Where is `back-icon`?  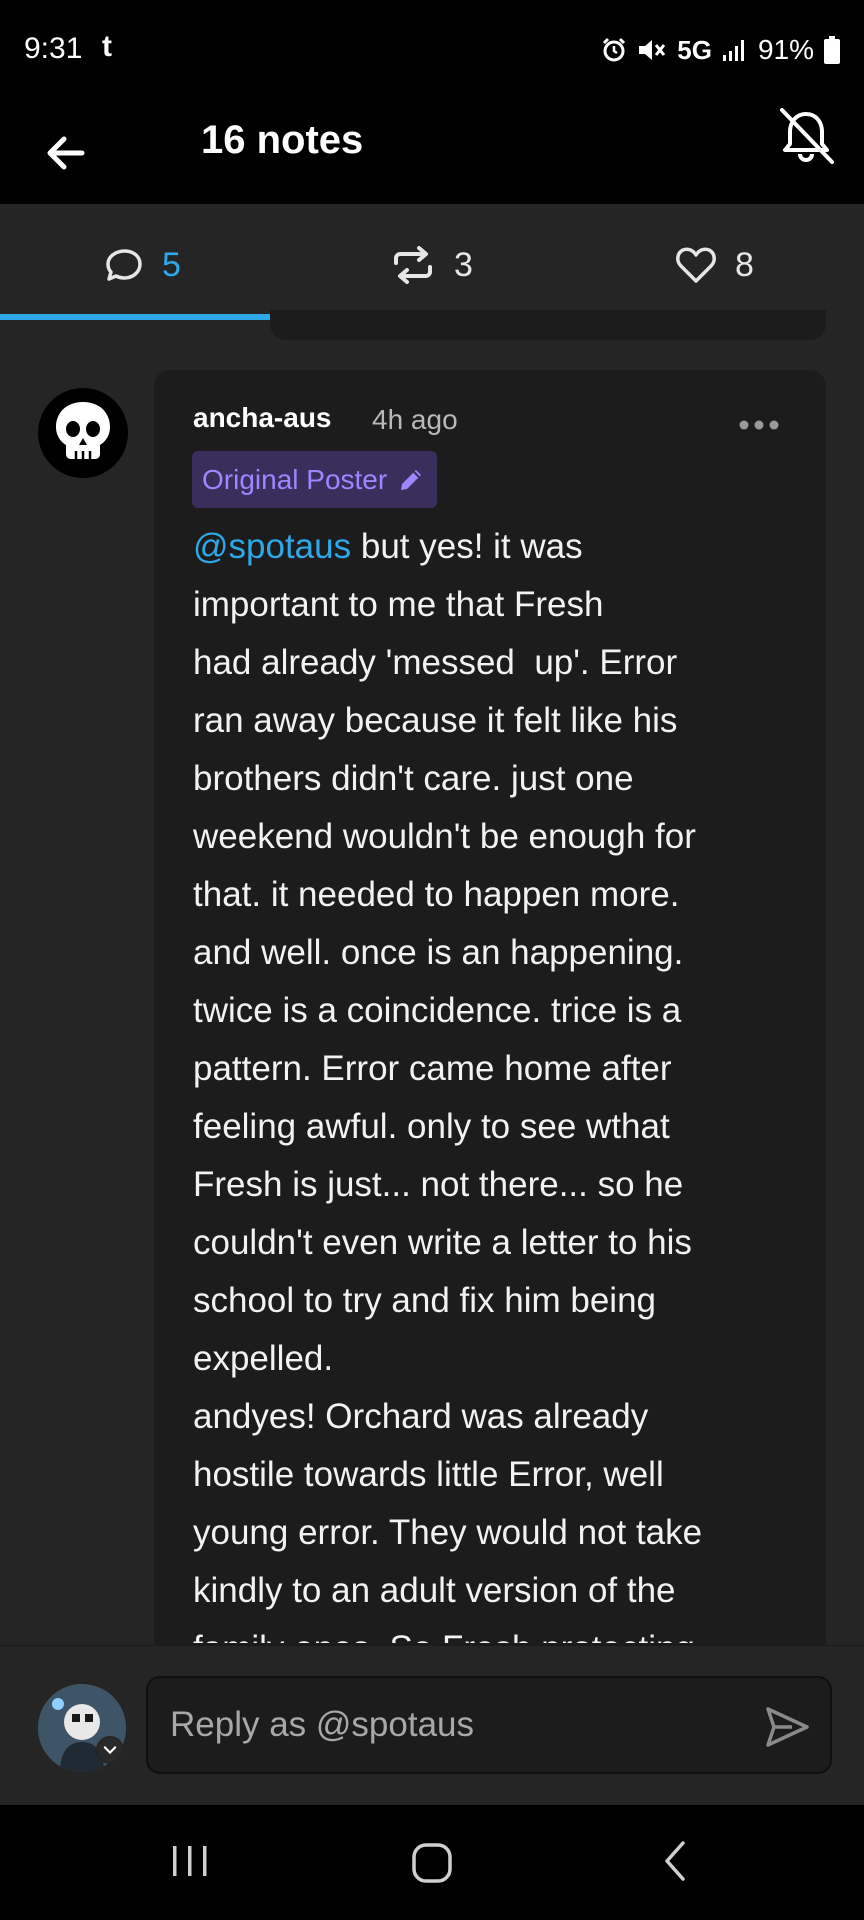 back-icon is located at coordinates (675, 1861).